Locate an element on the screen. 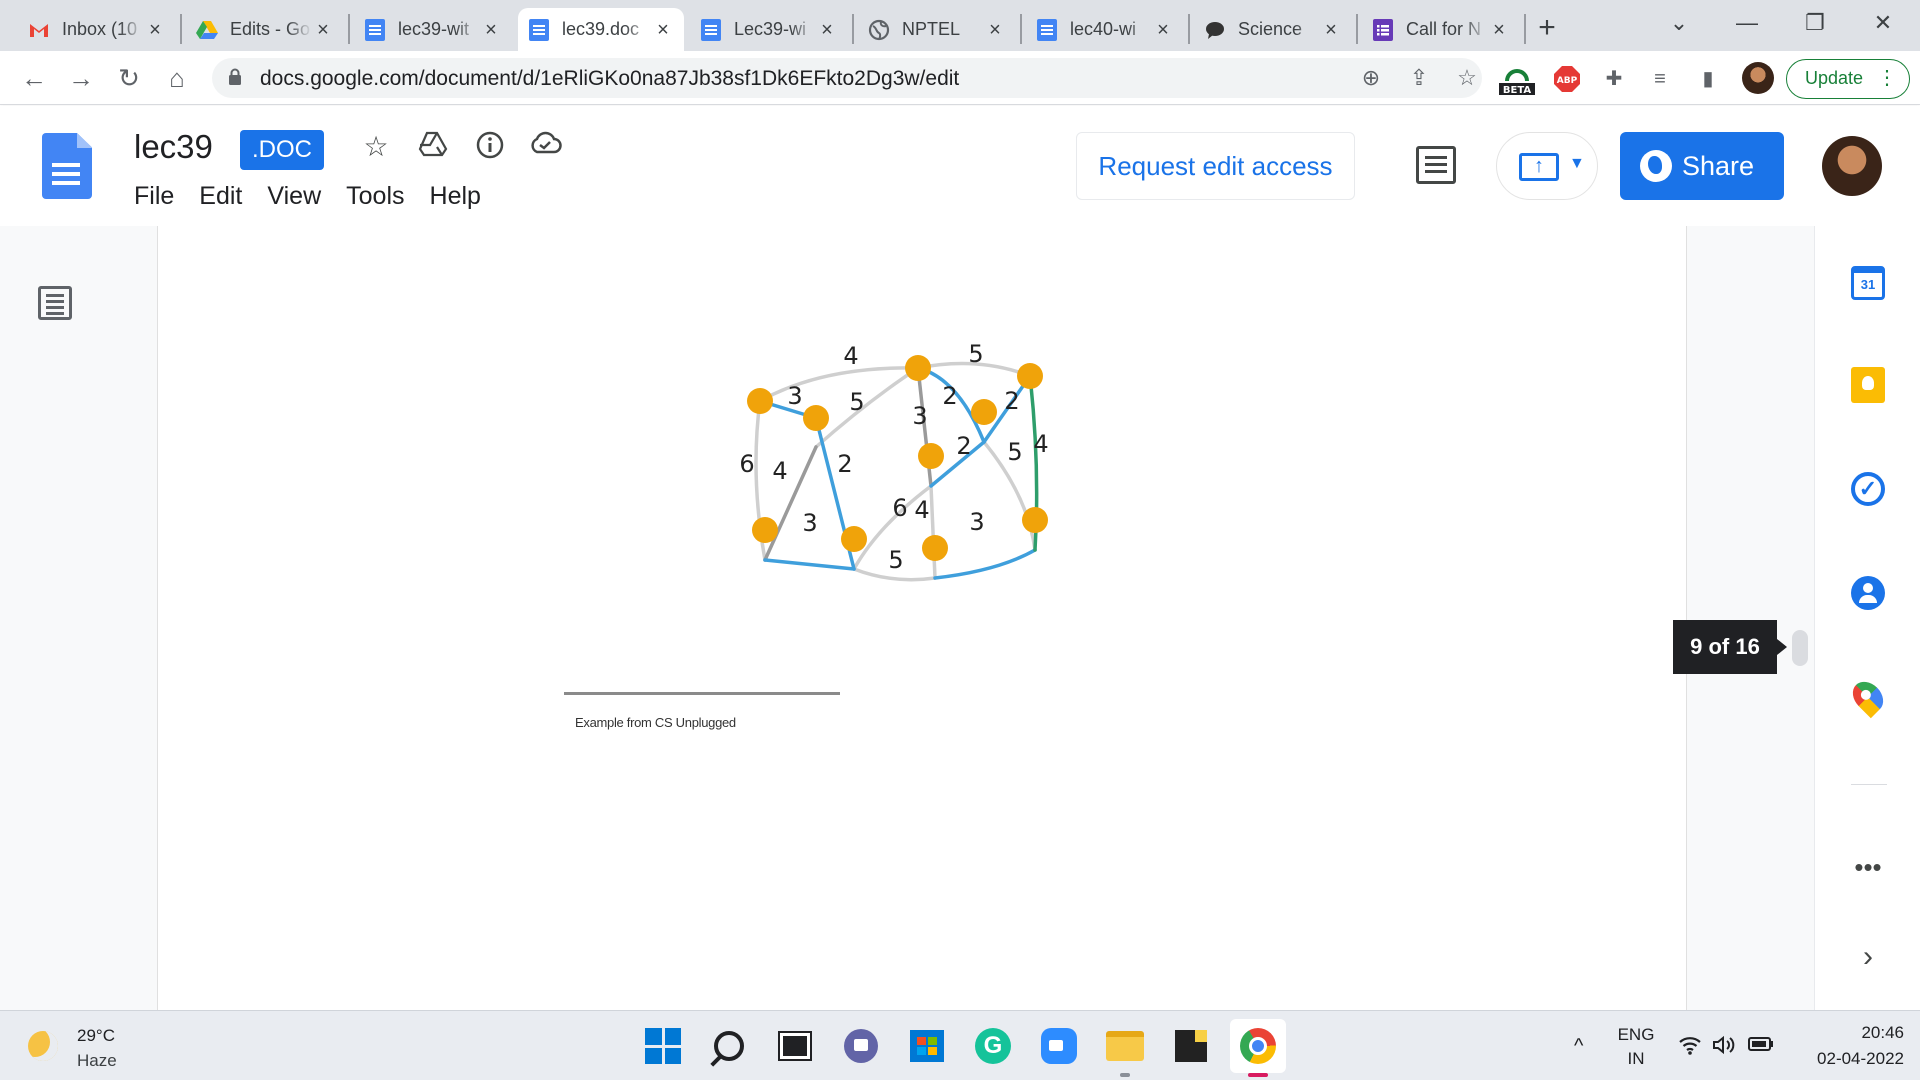  menu-tools: Tools is located at coordinates (375, 196).